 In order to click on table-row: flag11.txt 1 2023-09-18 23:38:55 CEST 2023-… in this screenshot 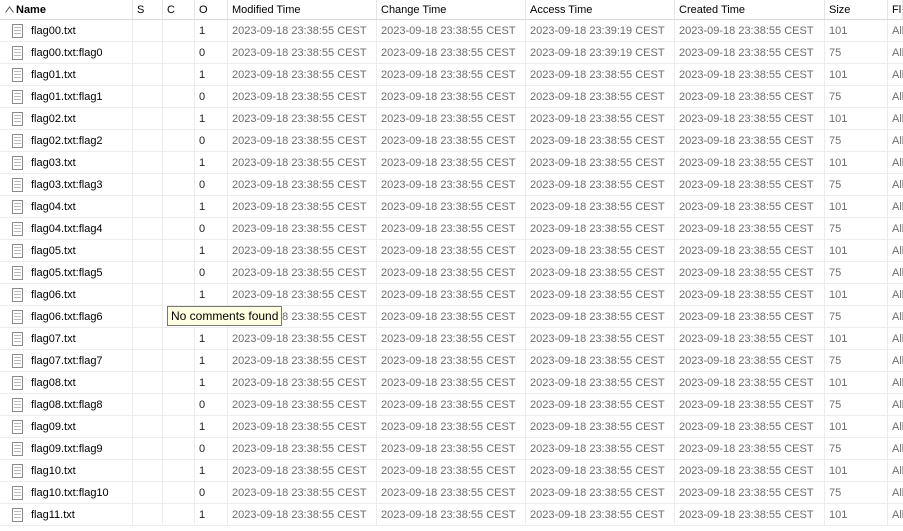, I will do `click(451, 515)`.